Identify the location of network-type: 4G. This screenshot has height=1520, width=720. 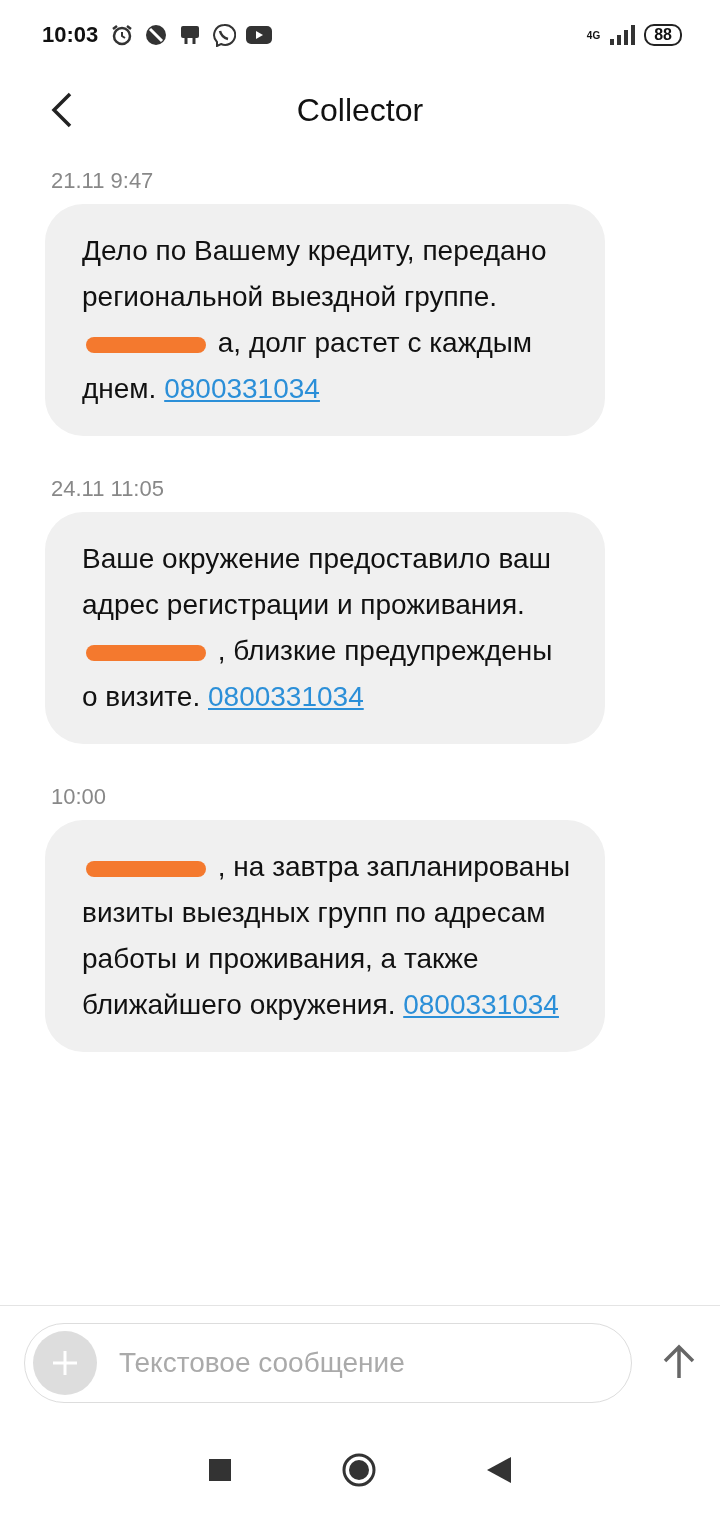
(593, 35).